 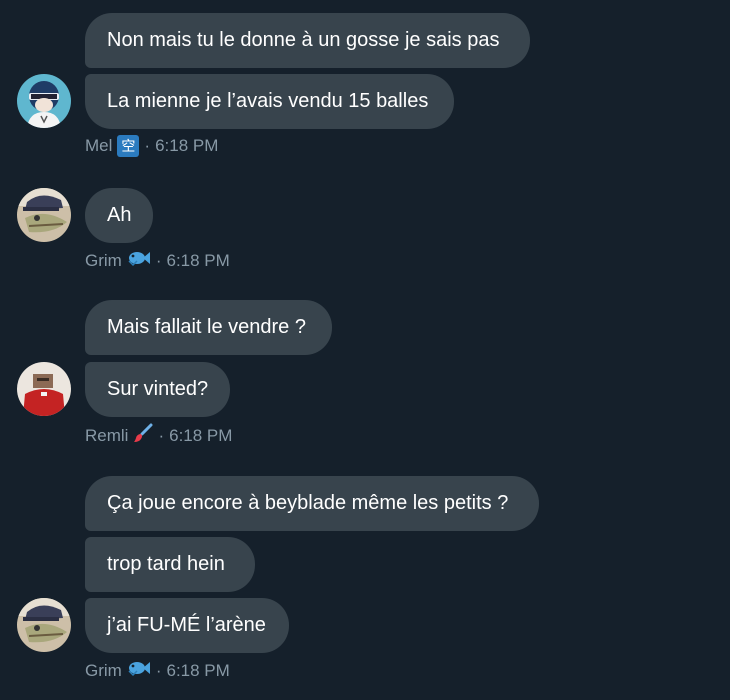 I want to click on message-text: trop tard hein, so click(x=166, y=564).